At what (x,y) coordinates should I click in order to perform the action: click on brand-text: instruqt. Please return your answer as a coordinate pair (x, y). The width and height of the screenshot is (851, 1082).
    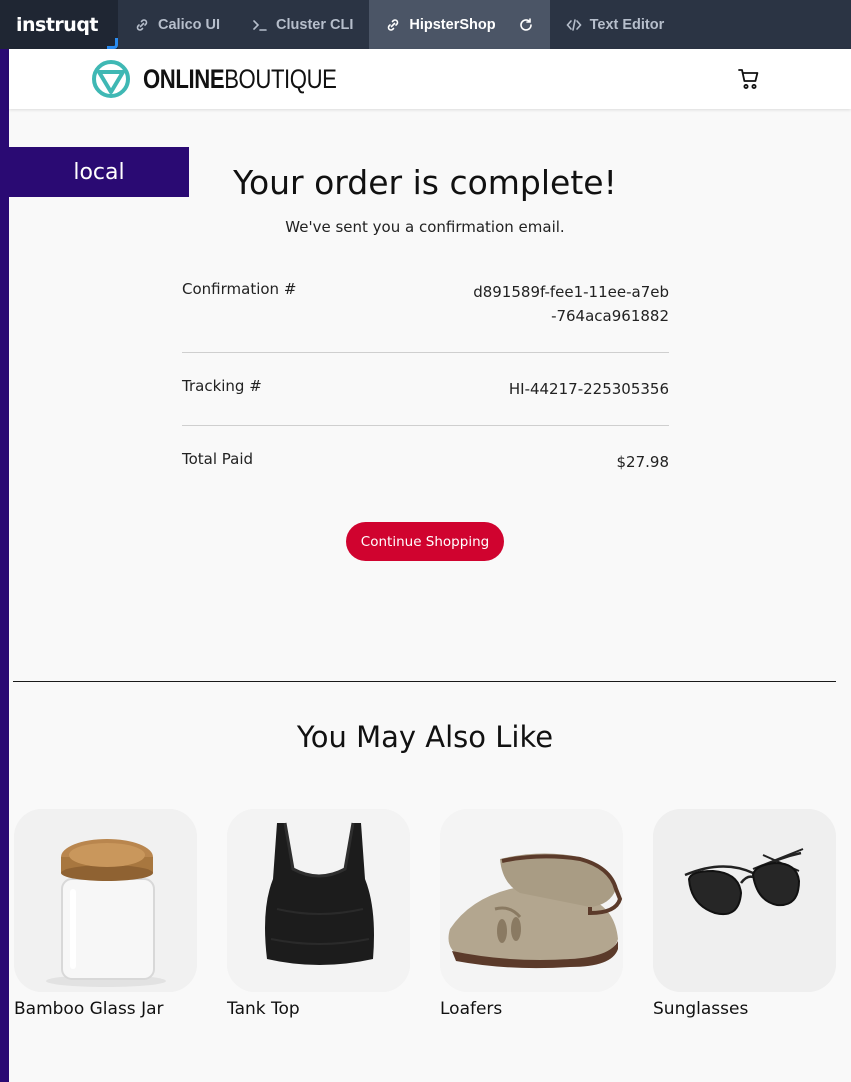
    Looking at the image, I should click on (57, 24).